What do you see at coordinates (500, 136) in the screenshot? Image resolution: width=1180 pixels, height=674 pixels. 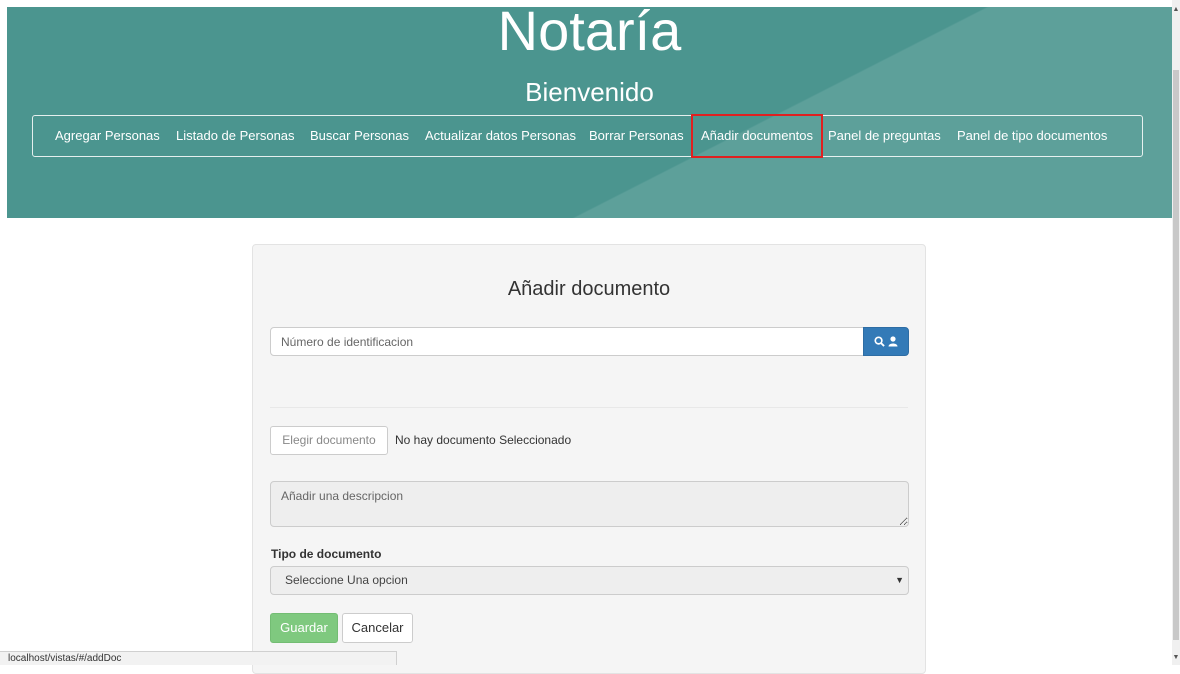 I see `nav-item-actualizar-personas: Actualizar datos Personas` at bounding box center [500, 136].